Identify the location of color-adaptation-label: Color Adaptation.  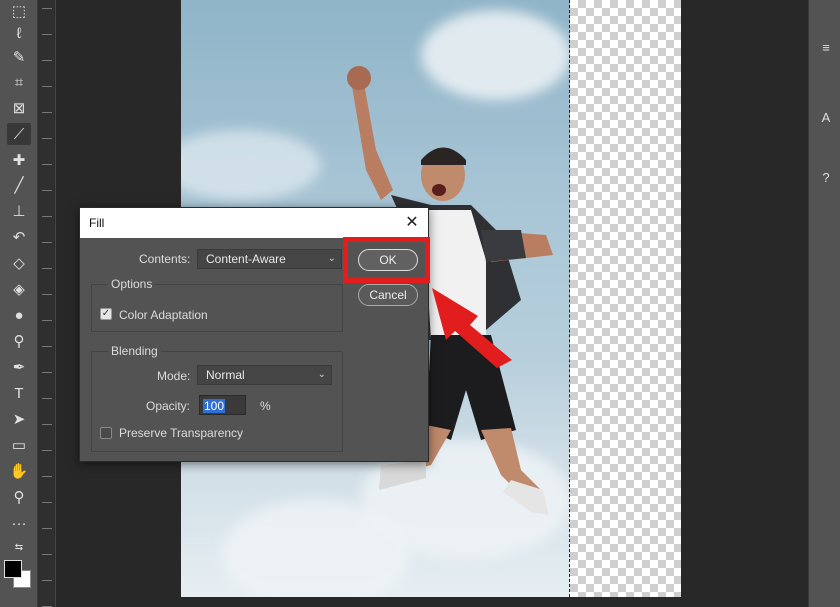
(163, 315).